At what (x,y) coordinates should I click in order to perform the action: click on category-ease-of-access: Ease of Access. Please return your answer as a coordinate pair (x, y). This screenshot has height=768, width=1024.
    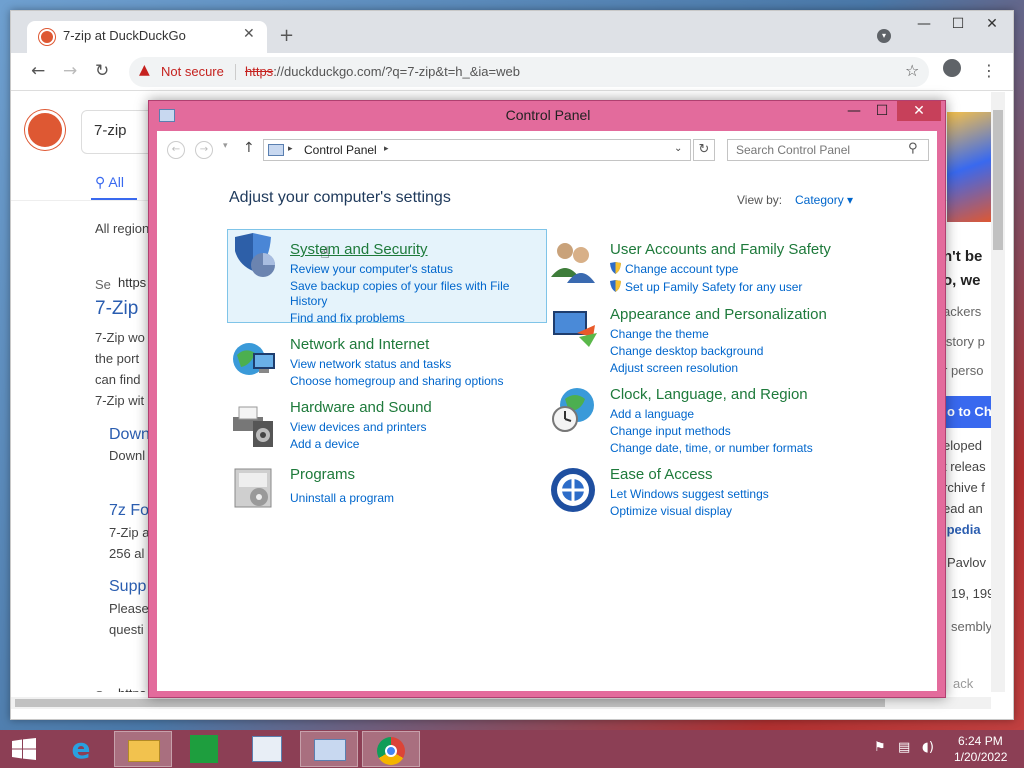
    Looking at the image, I should click on (661, 474).